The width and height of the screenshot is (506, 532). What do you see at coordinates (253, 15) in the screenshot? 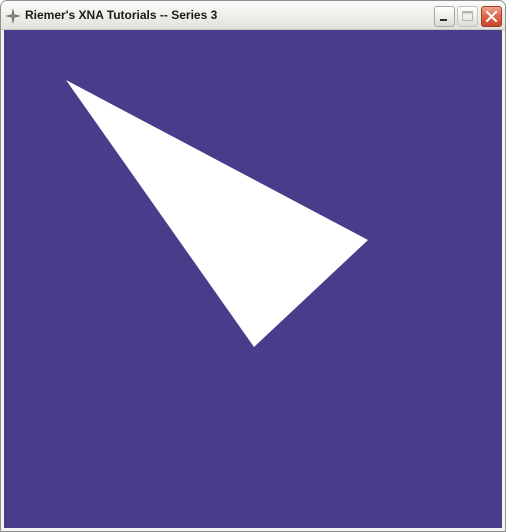
I see `title-bar: Riemer's XNA Tutorials -- Series 3` at bounding box center [253, 15].